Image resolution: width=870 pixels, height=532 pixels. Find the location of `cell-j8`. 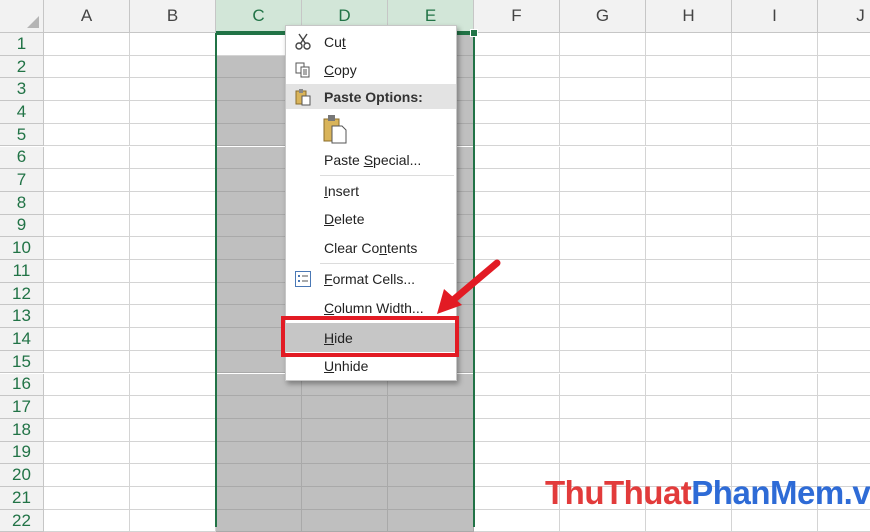

cell-j8 is located at coordinates (844, 203).